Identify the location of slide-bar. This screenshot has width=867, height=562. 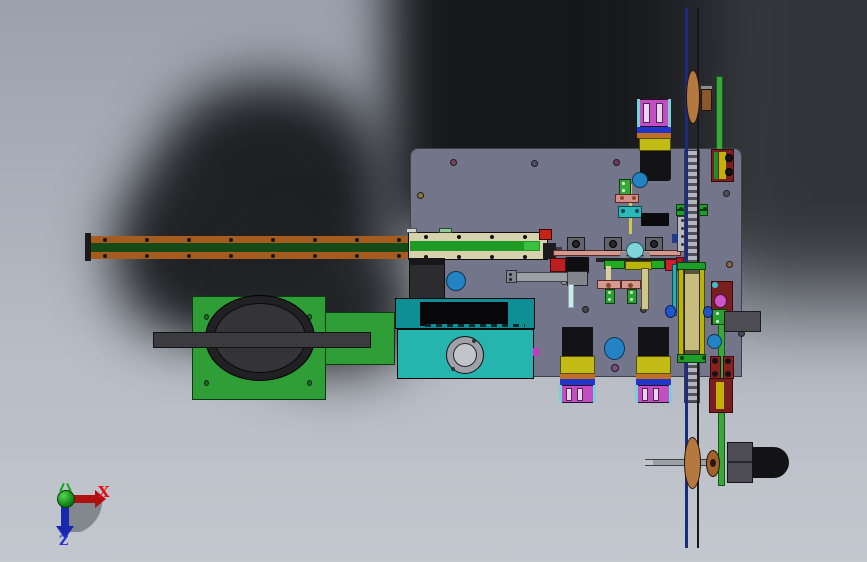
(262, 340).